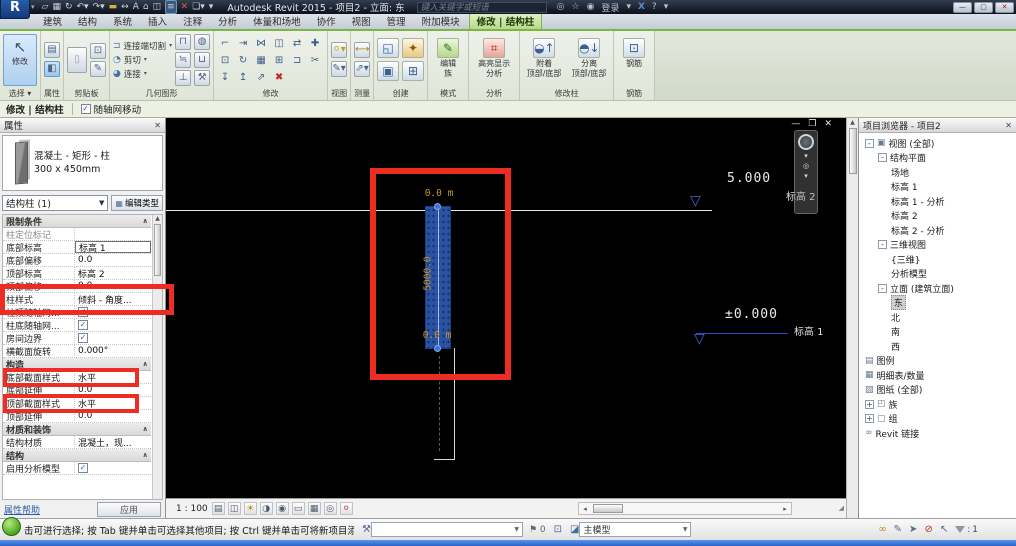  Describe the element at coordinates (937, 404) in the screenshot. I see `tree-item-族: + ◰ 族` at that location.